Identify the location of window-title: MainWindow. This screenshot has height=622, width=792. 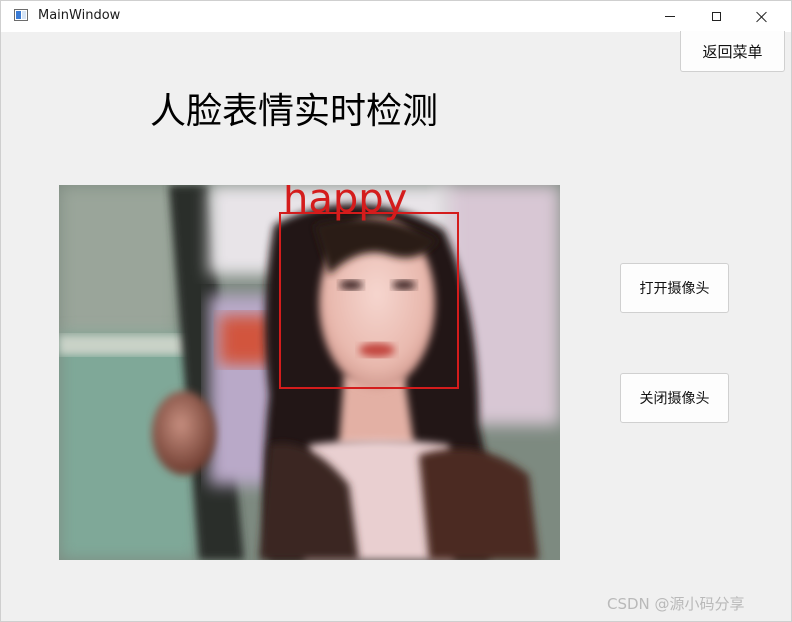
(79, 15).